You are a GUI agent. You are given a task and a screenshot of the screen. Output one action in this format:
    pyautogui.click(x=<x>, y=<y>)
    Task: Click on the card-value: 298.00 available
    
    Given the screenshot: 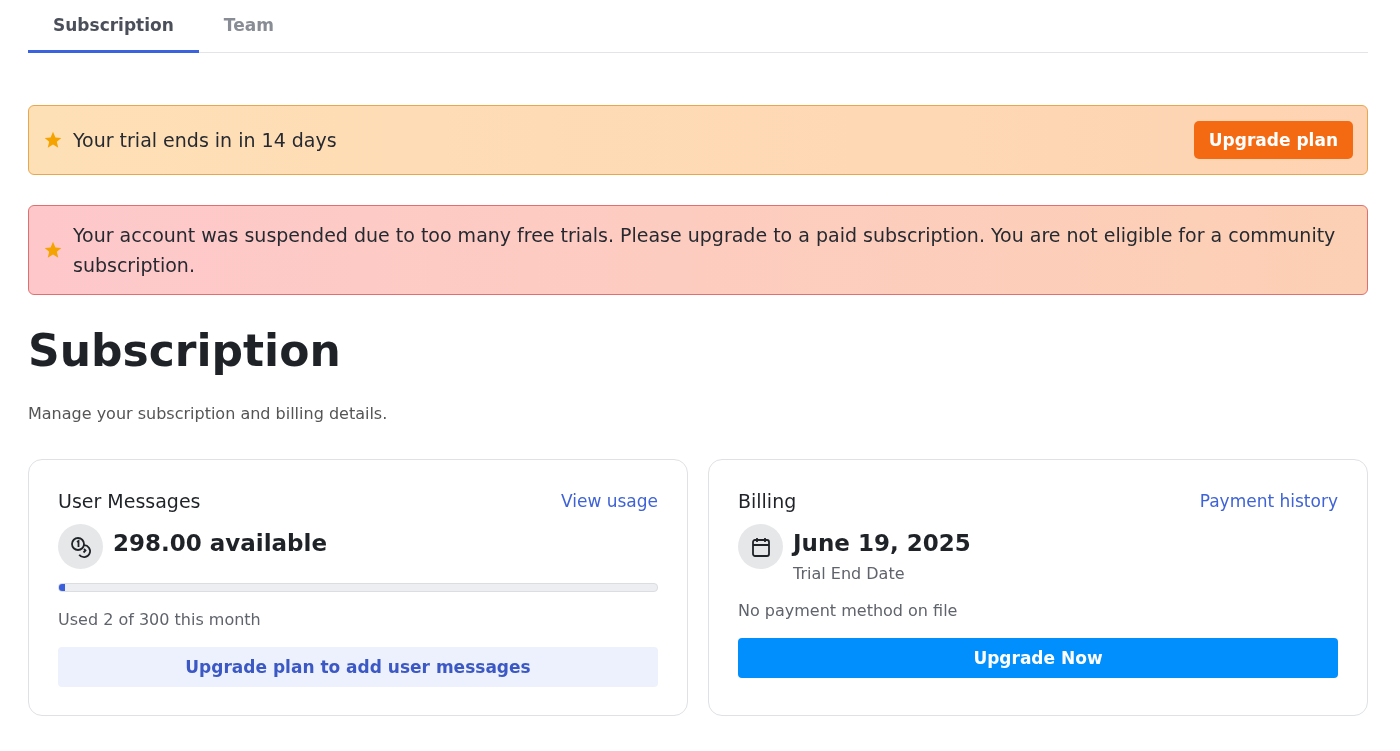 What is the action you would take?
    pyautogui.click(x=220, y=543)
    